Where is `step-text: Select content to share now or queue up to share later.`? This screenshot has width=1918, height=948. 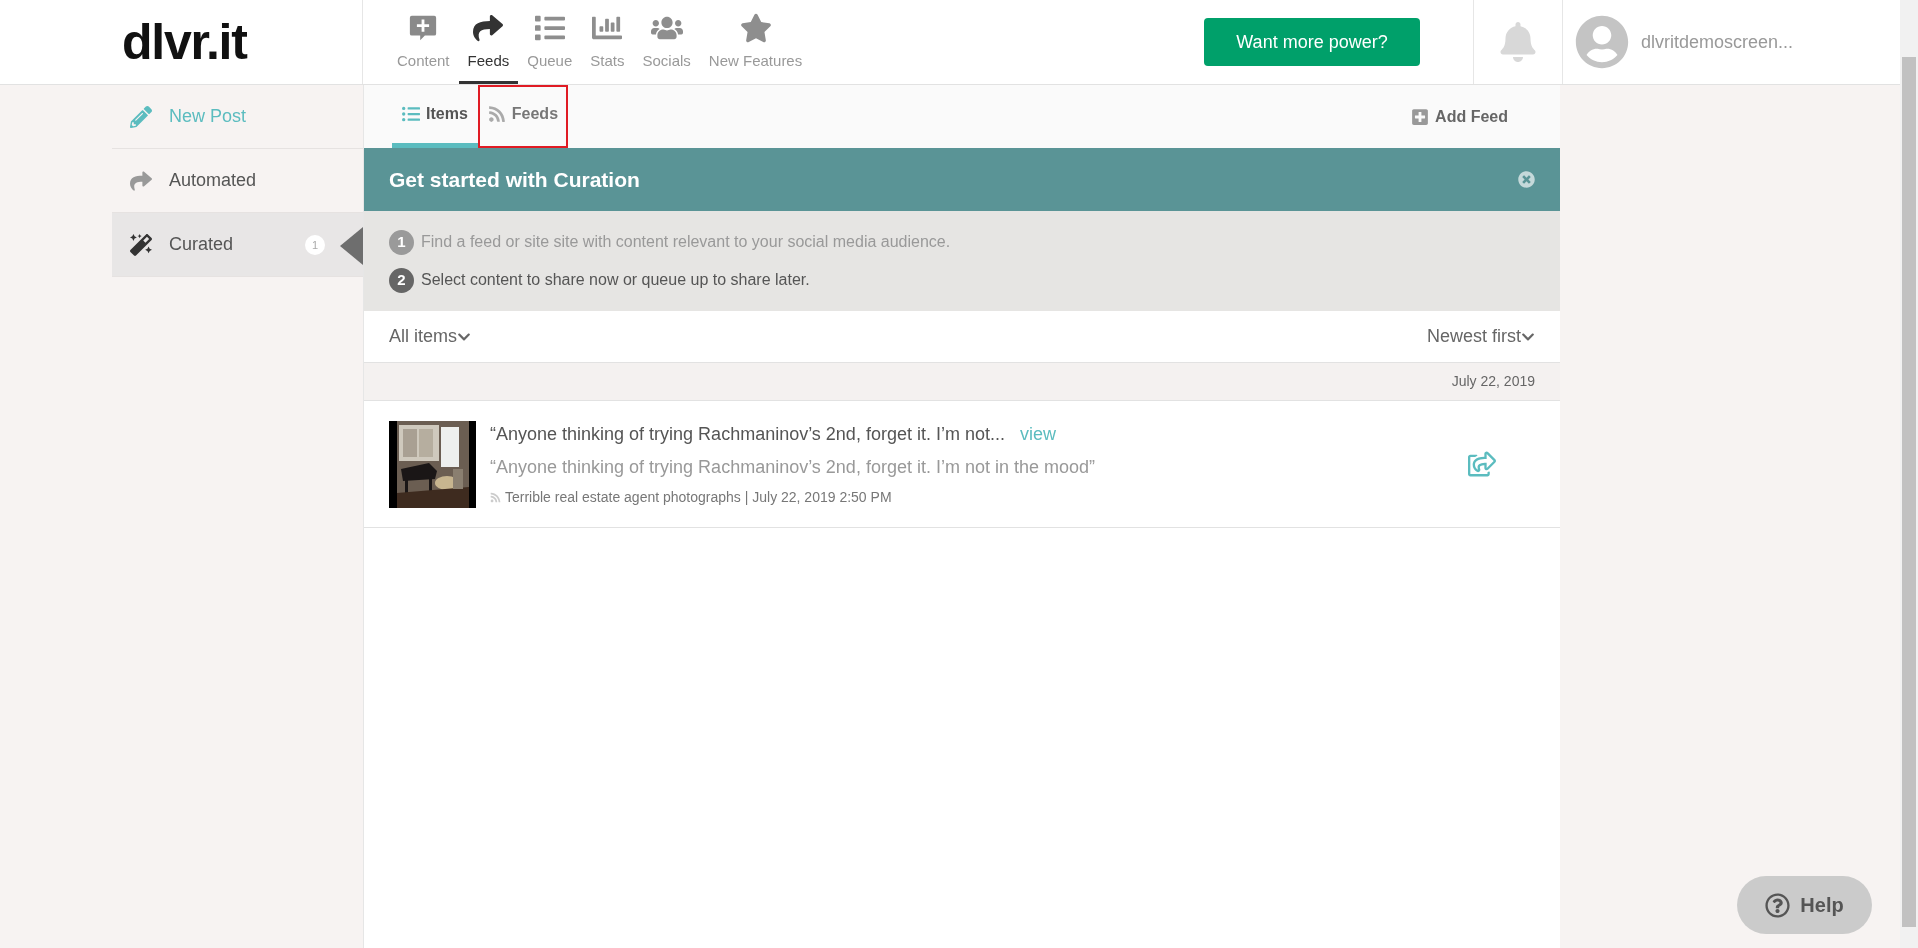
step-text: Select content to share now or queue up to share later. is located at coordinates (615, 280).